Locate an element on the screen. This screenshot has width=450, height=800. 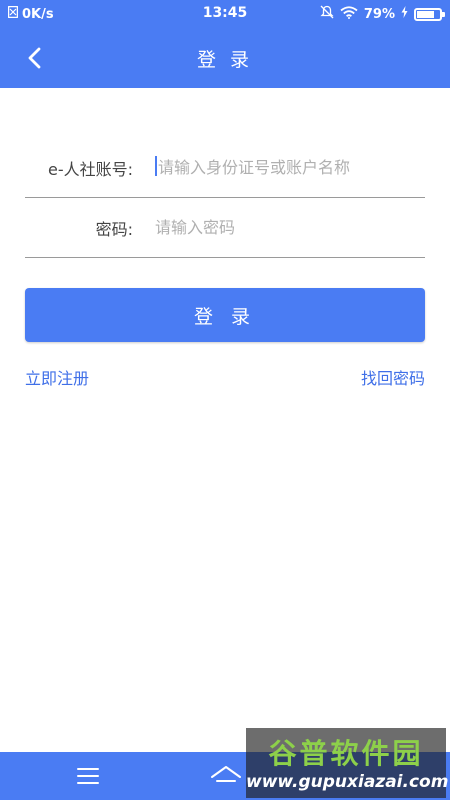
mute-bell-icon is located at coordinates (327, 14).